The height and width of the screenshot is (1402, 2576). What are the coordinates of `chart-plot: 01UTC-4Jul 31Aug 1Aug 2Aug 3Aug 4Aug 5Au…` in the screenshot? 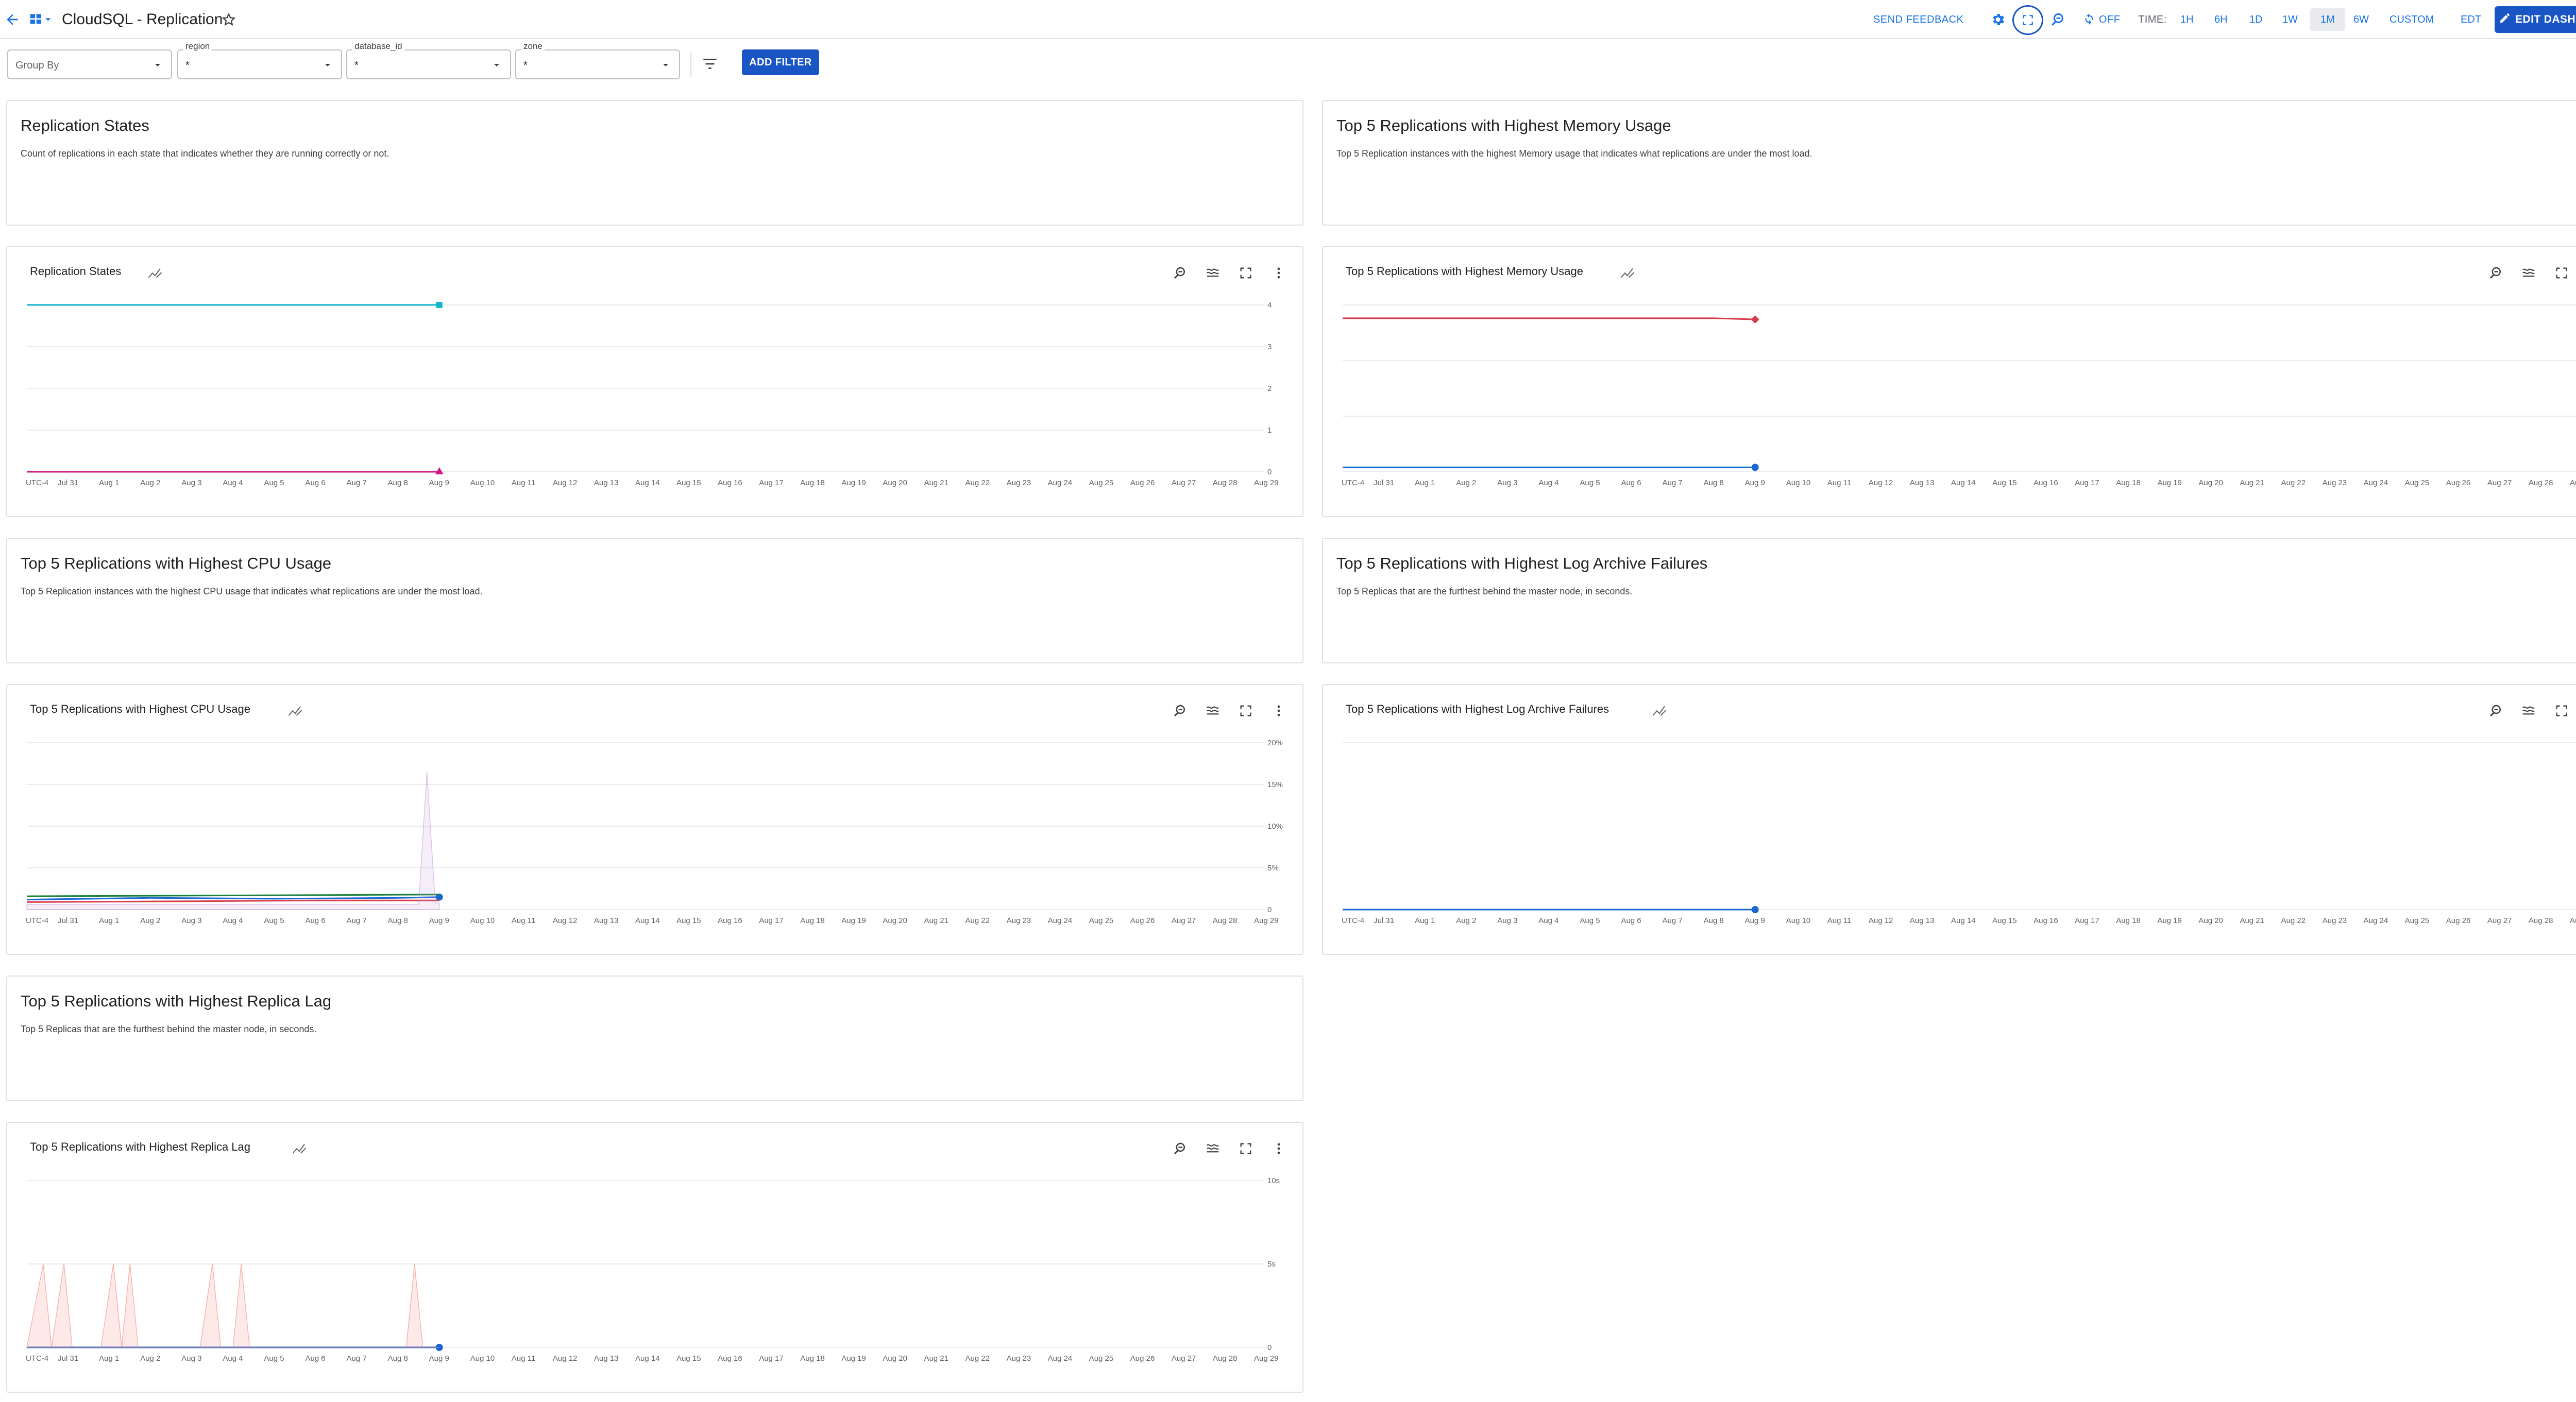 It's located at (1949, 820).